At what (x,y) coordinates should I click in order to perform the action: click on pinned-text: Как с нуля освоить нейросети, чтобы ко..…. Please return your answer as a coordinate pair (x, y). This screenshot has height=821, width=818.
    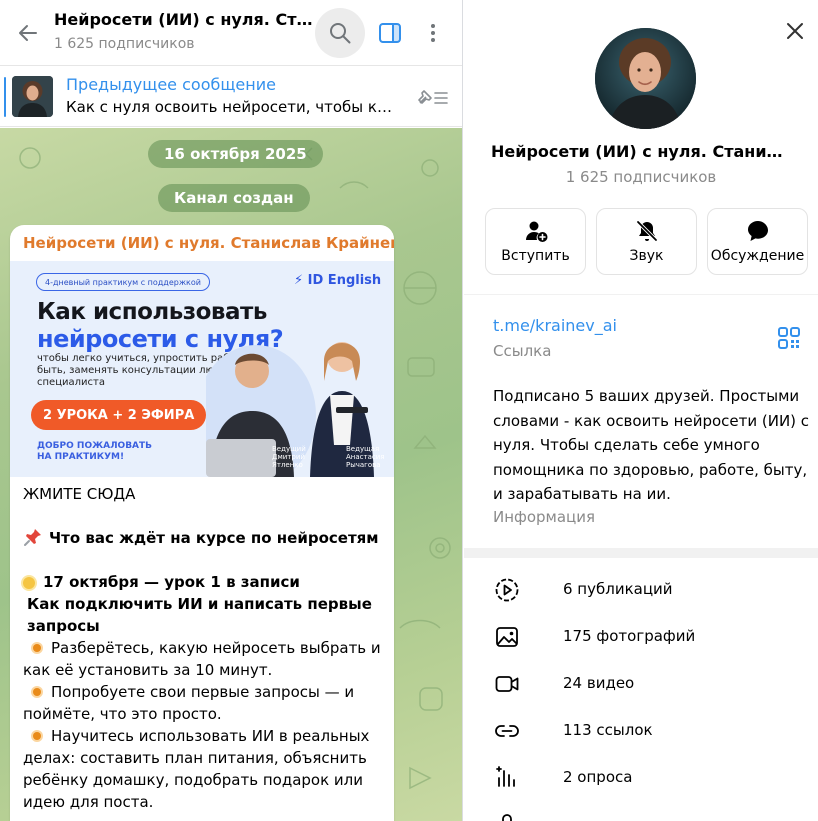
    Looking at the image, I should click on (230, 107).